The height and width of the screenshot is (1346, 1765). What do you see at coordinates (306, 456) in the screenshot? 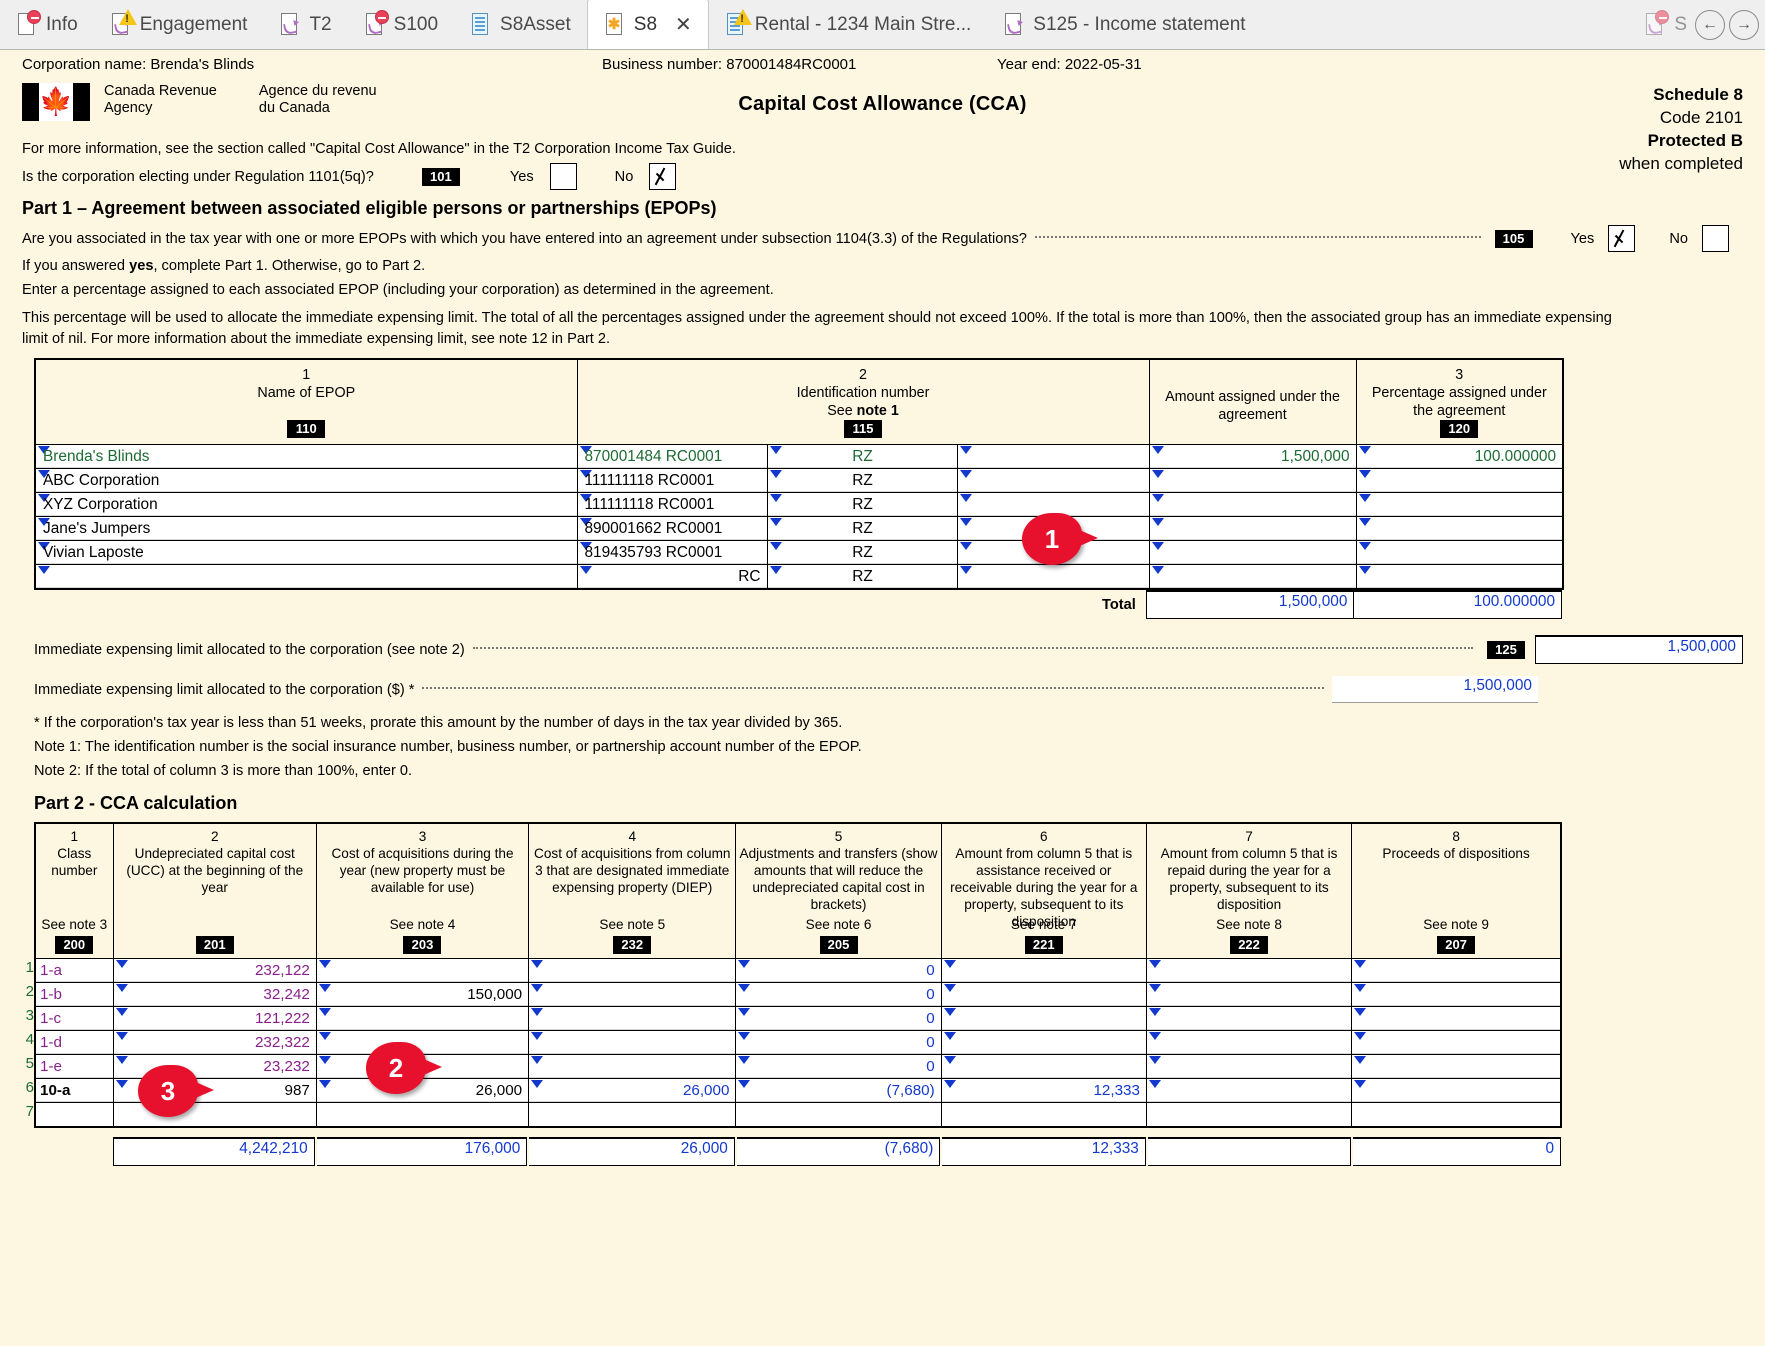
I see `cell-epop-name: Brenda's Blinds` at bounding box center [306, 456].